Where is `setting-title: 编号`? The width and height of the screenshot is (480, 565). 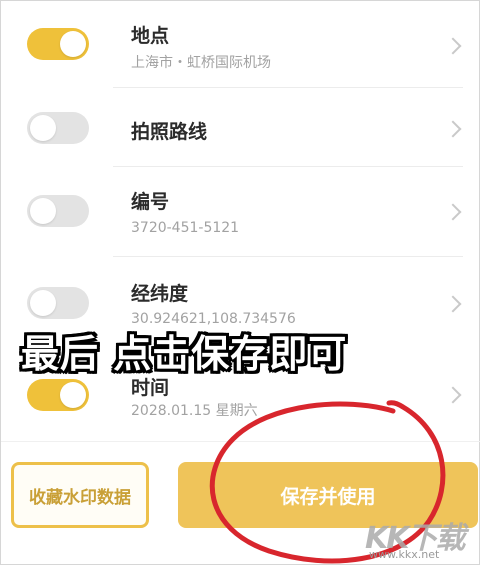 setting-title: 编号 is located at coordinates (150, 202).